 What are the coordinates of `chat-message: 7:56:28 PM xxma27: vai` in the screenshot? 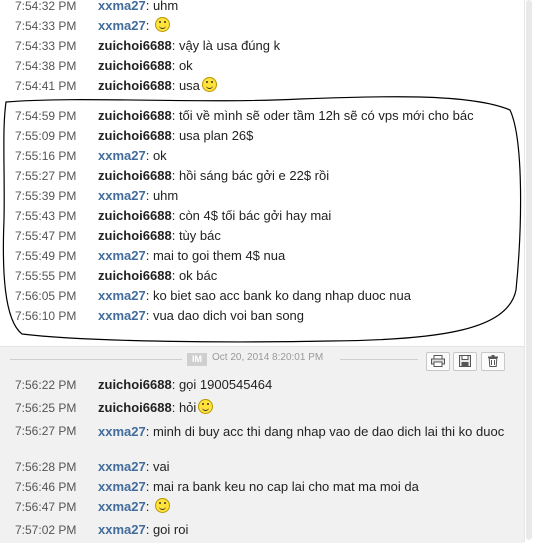 It's located at (262, 467).